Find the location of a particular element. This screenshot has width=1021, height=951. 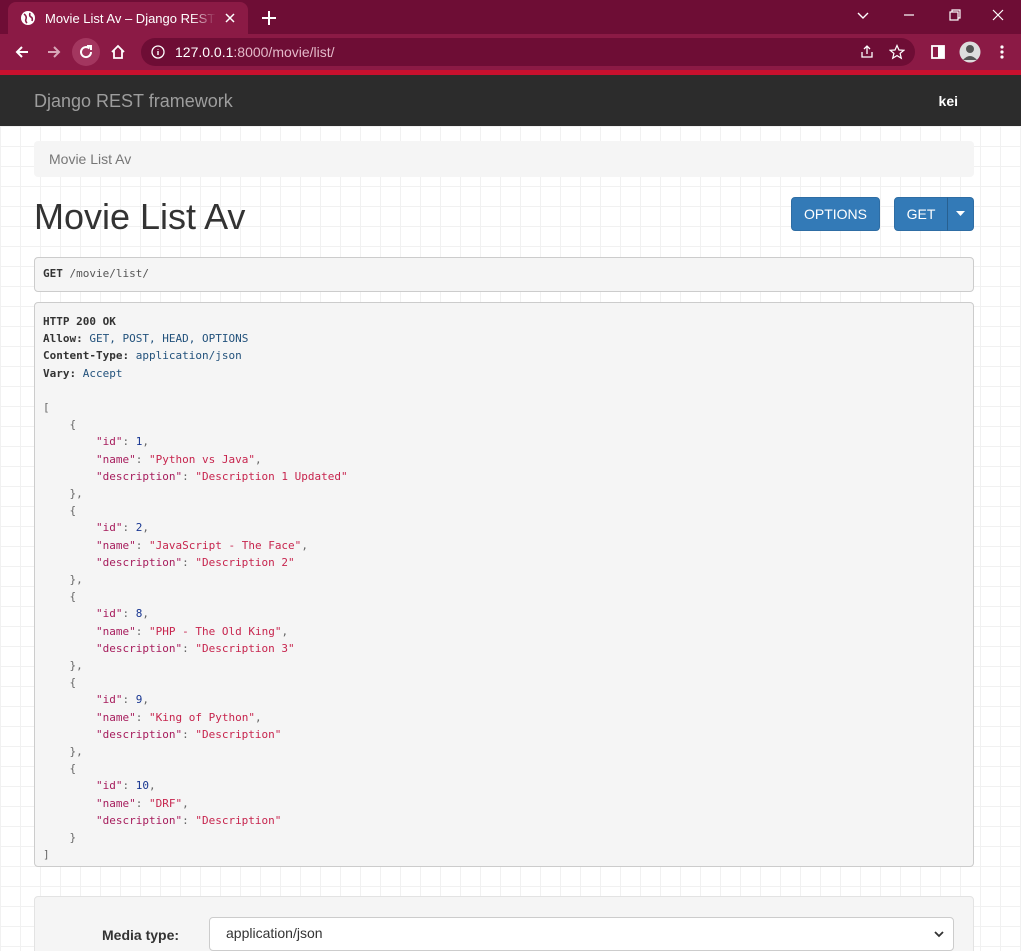

json-string-value: "PHP - The Old King" is located at coordinates (215, 631).